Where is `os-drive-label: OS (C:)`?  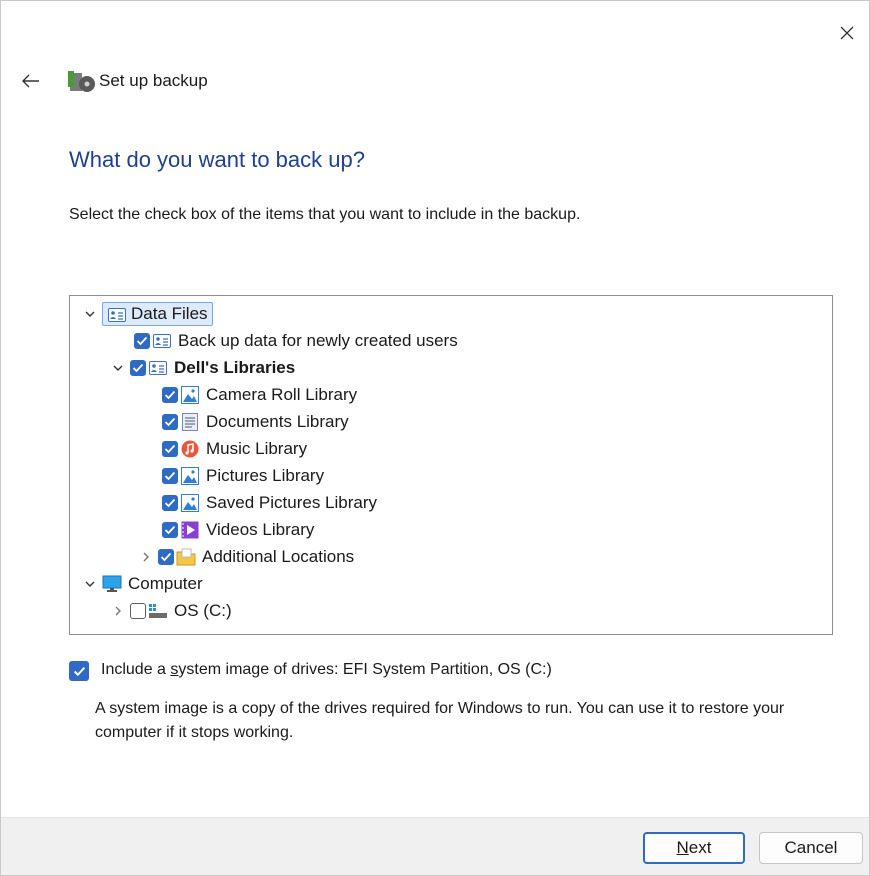 os-drive-label: OS (C:) is located at coordinates (203, 610).